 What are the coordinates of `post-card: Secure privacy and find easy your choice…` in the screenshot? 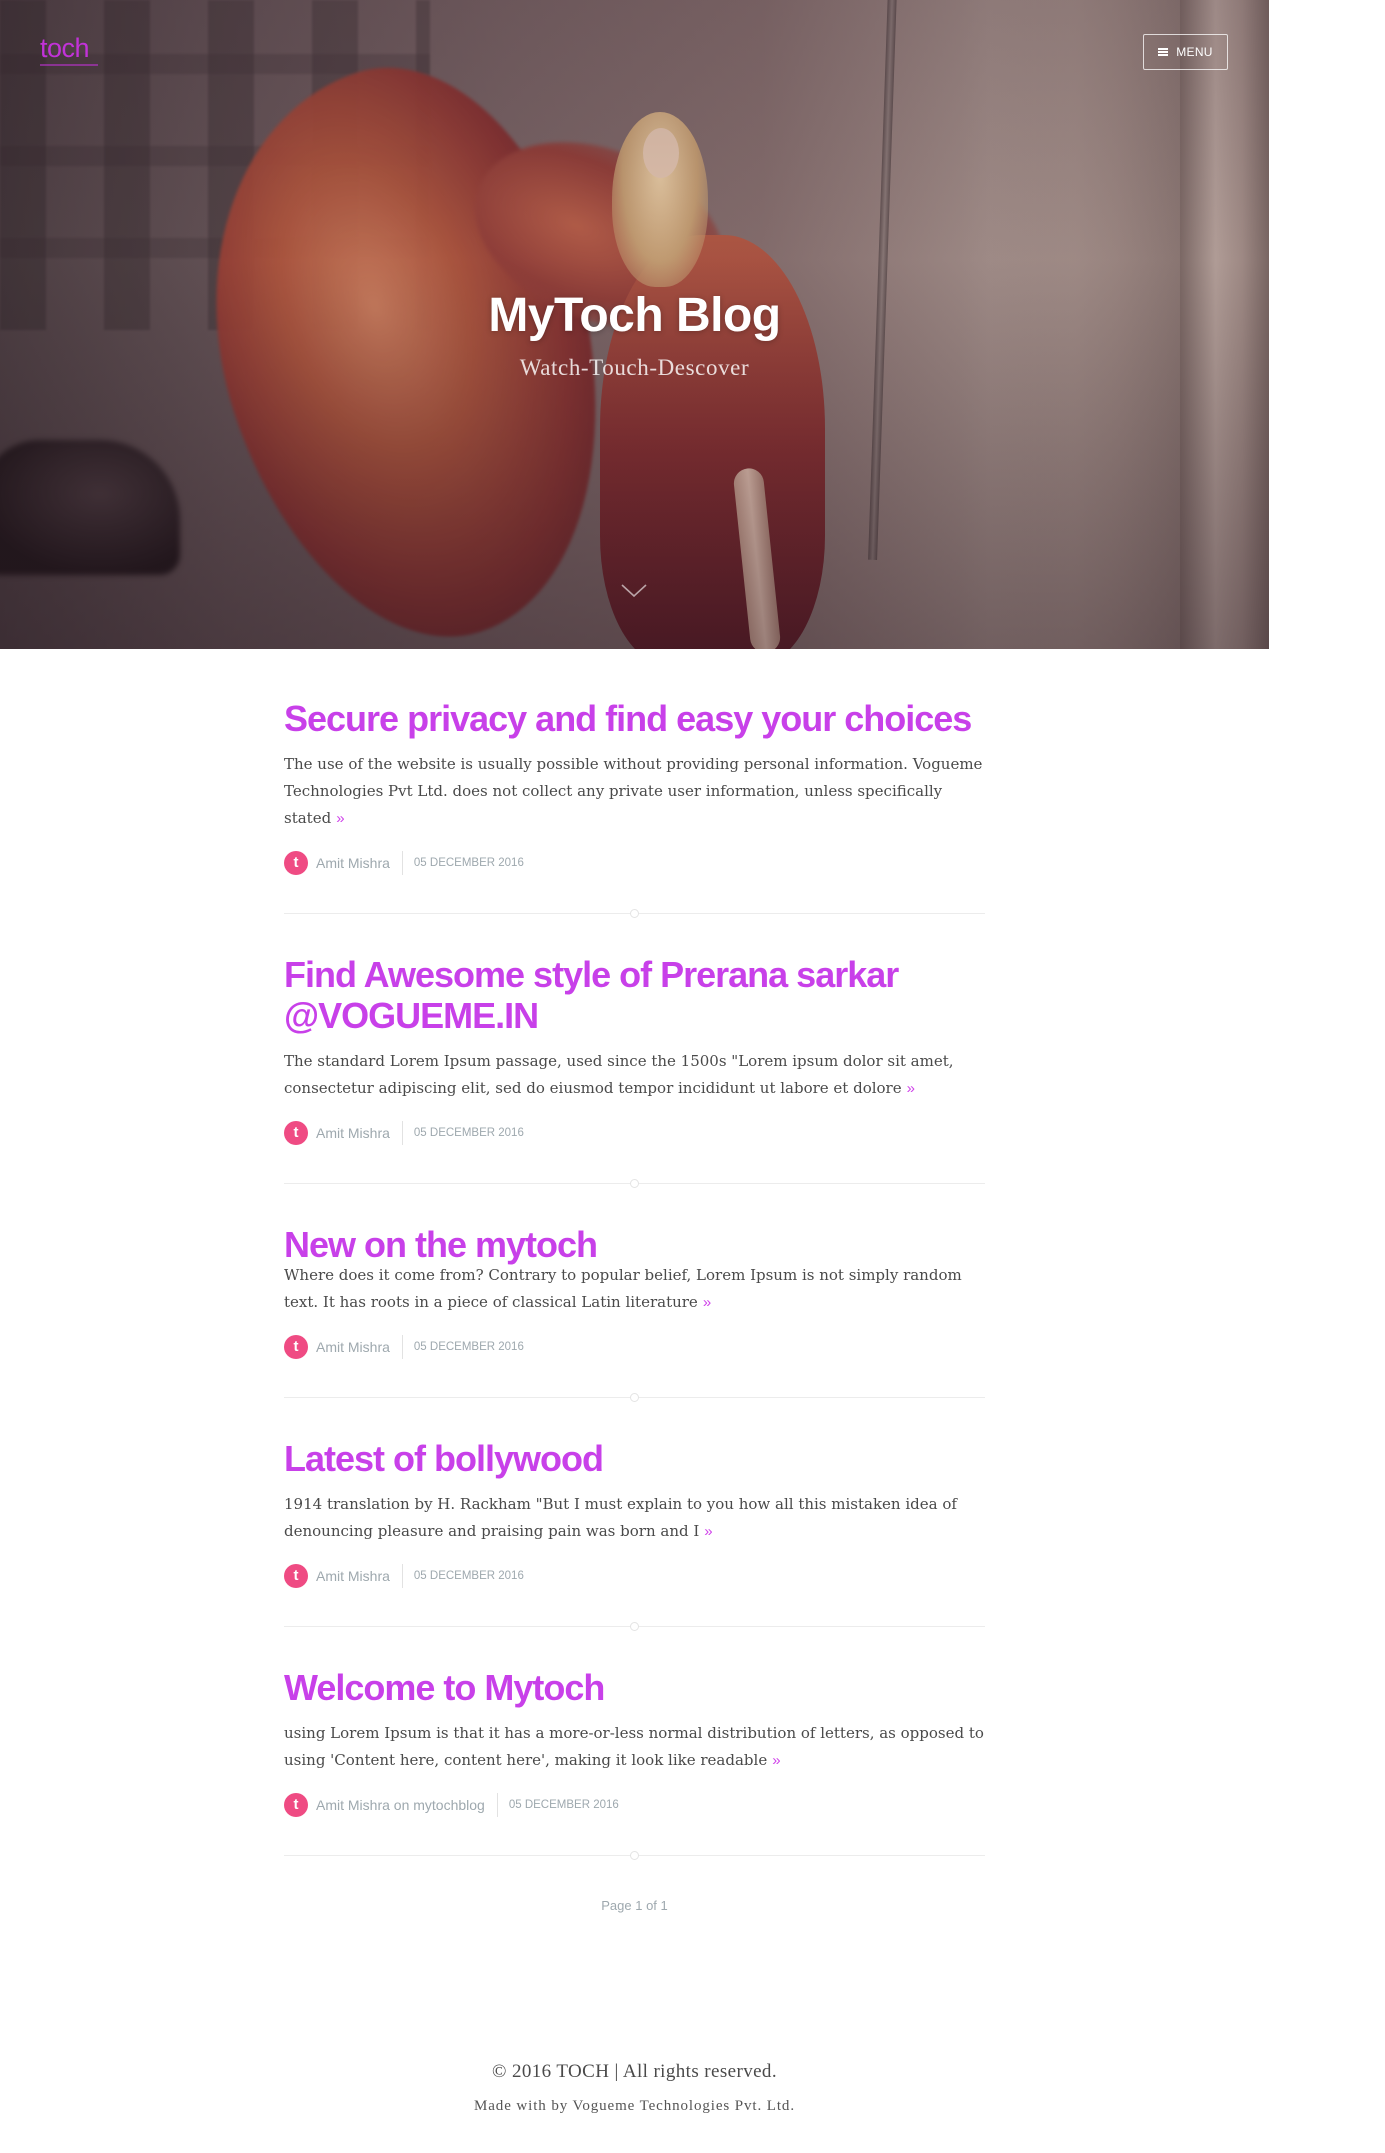 It's located at (634, 808).